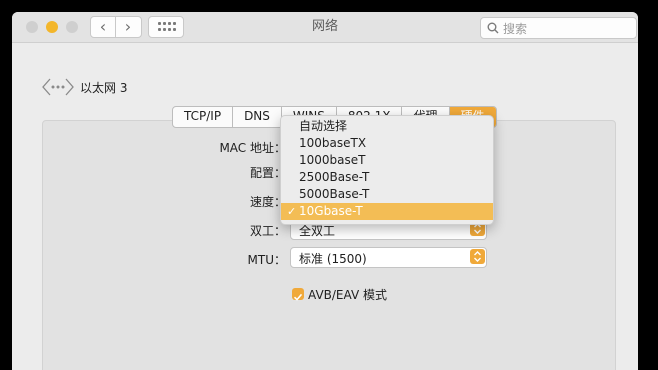  Describe the element at coordinates (58, 87) in the screenshot. I see `ethernet-icon` at that location.